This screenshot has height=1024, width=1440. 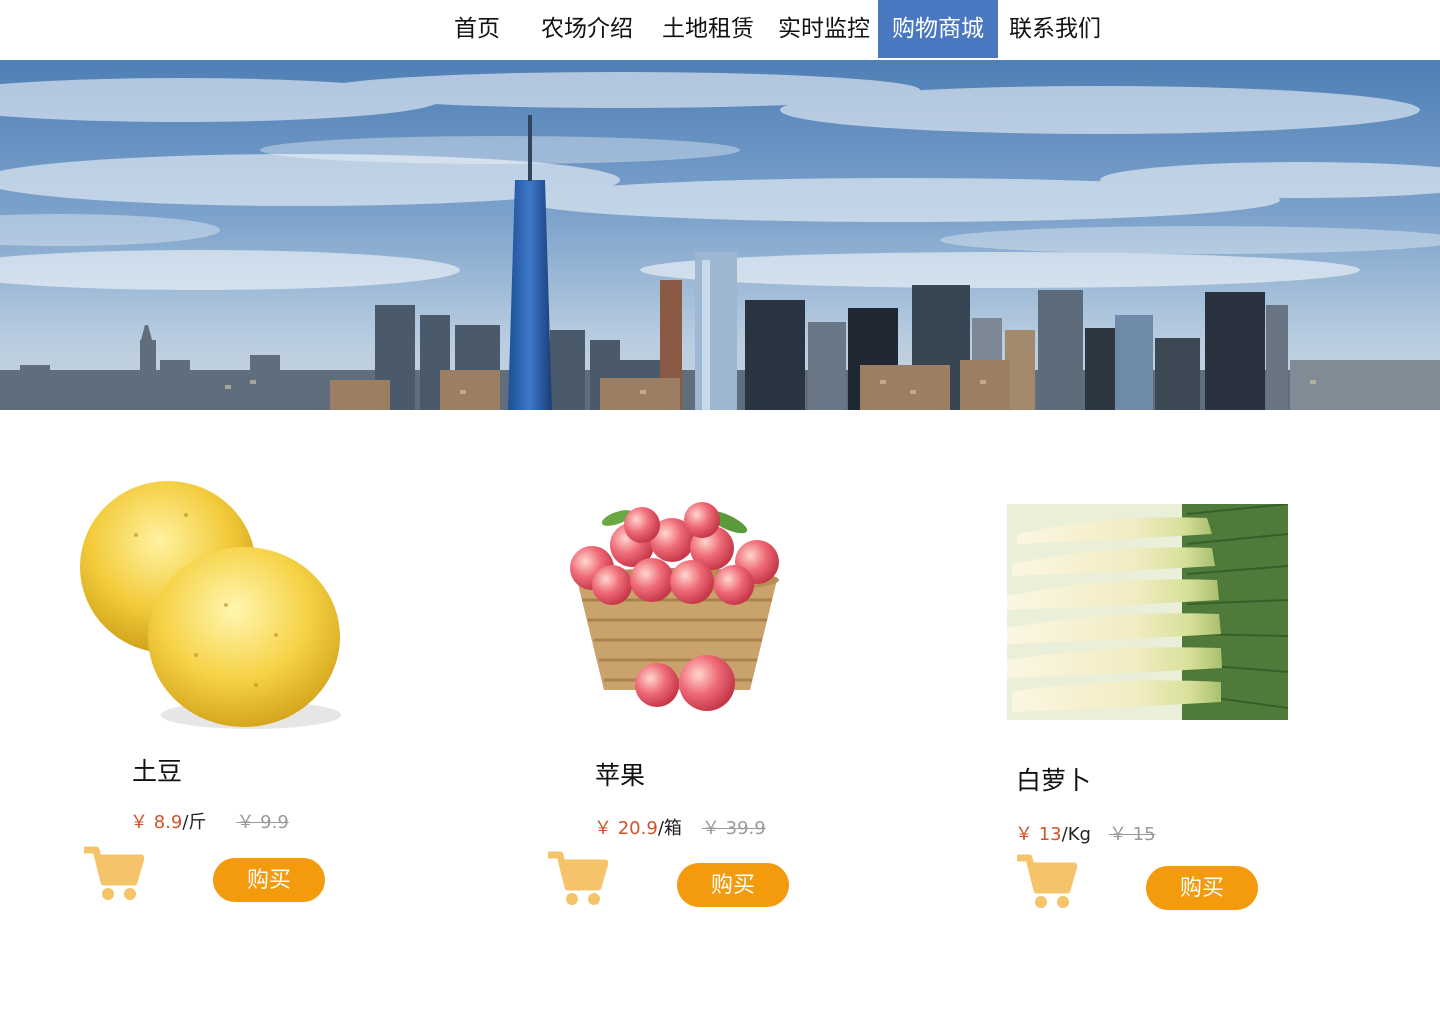 What do you see at coordinates (824, 29) in the screenshot?
I see `nav-item-live-monitor: 实时监控` at bounding box center [824, 29].